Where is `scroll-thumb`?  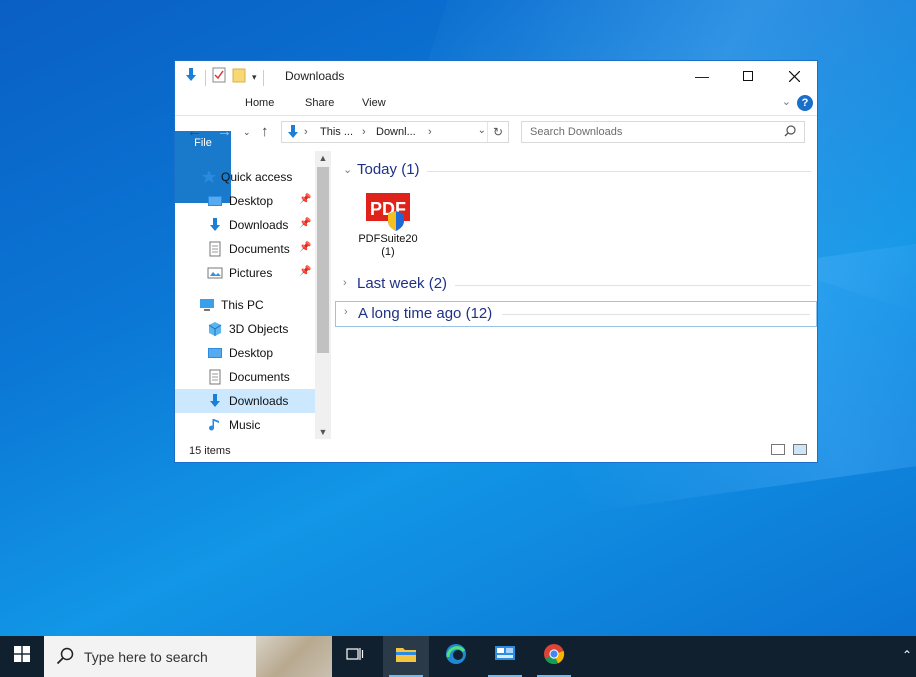 scroll-thumb is located at coordinates (323, 260).